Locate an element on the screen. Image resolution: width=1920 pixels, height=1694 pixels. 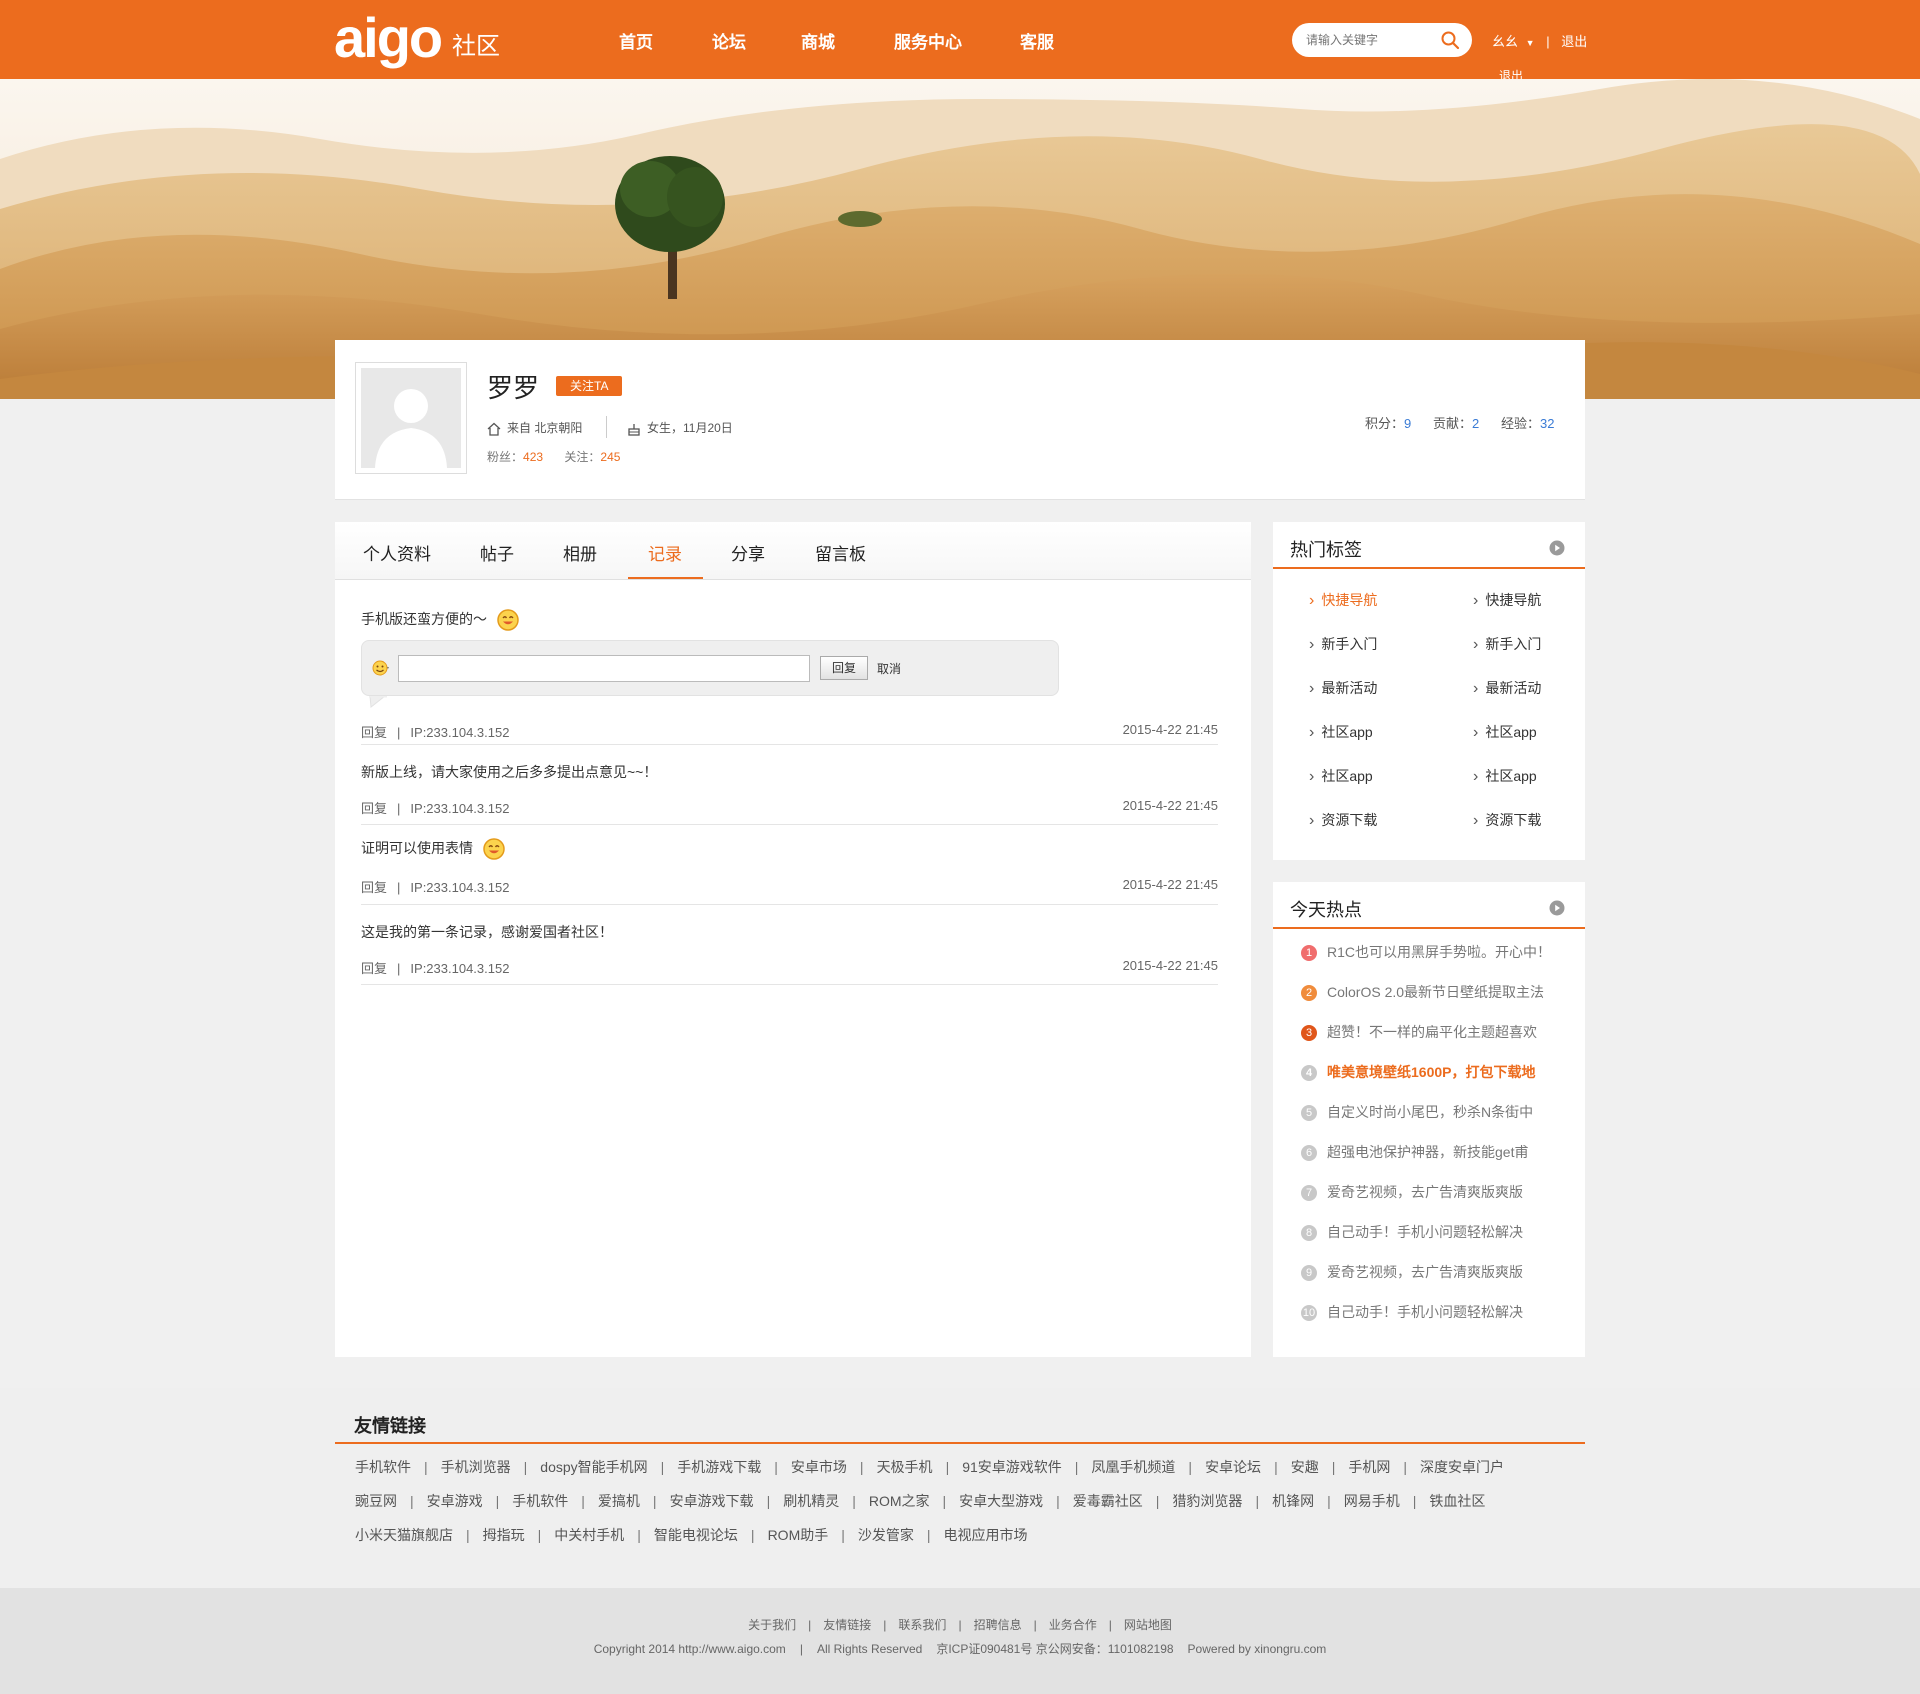
friend-link: 手机网 is located at coordinates (1369, 1467).